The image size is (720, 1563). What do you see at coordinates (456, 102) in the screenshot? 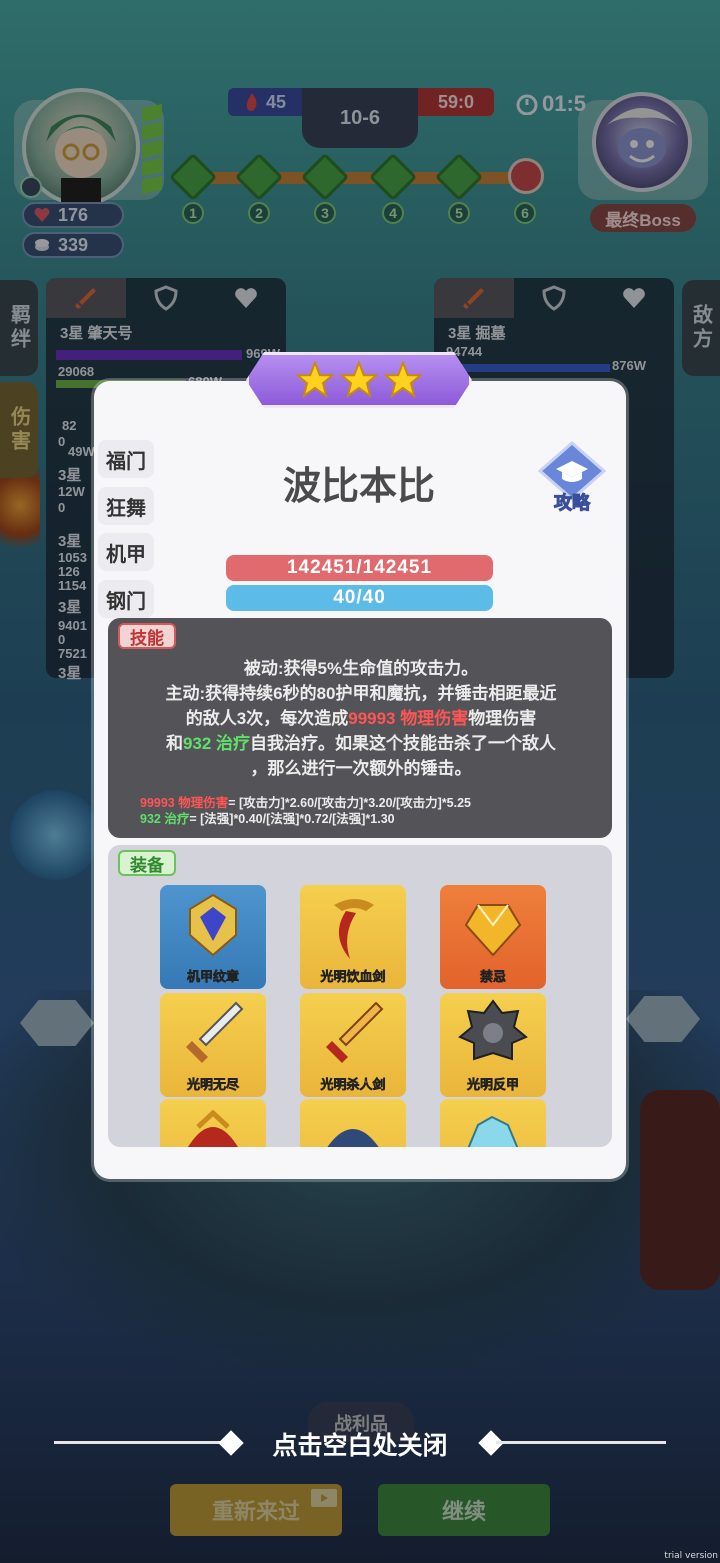
I see `right-team-score: 59:0` at bounding box center [456, 102].